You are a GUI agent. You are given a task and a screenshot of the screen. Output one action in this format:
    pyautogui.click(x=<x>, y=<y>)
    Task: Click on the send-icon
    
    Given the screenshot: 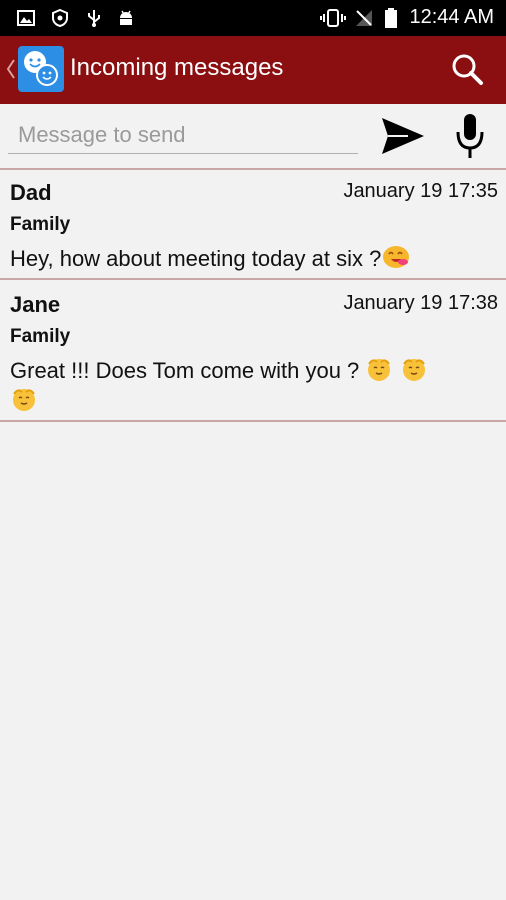 What is the action you would take?
    pyautogui.click(x=403, y=136)
    